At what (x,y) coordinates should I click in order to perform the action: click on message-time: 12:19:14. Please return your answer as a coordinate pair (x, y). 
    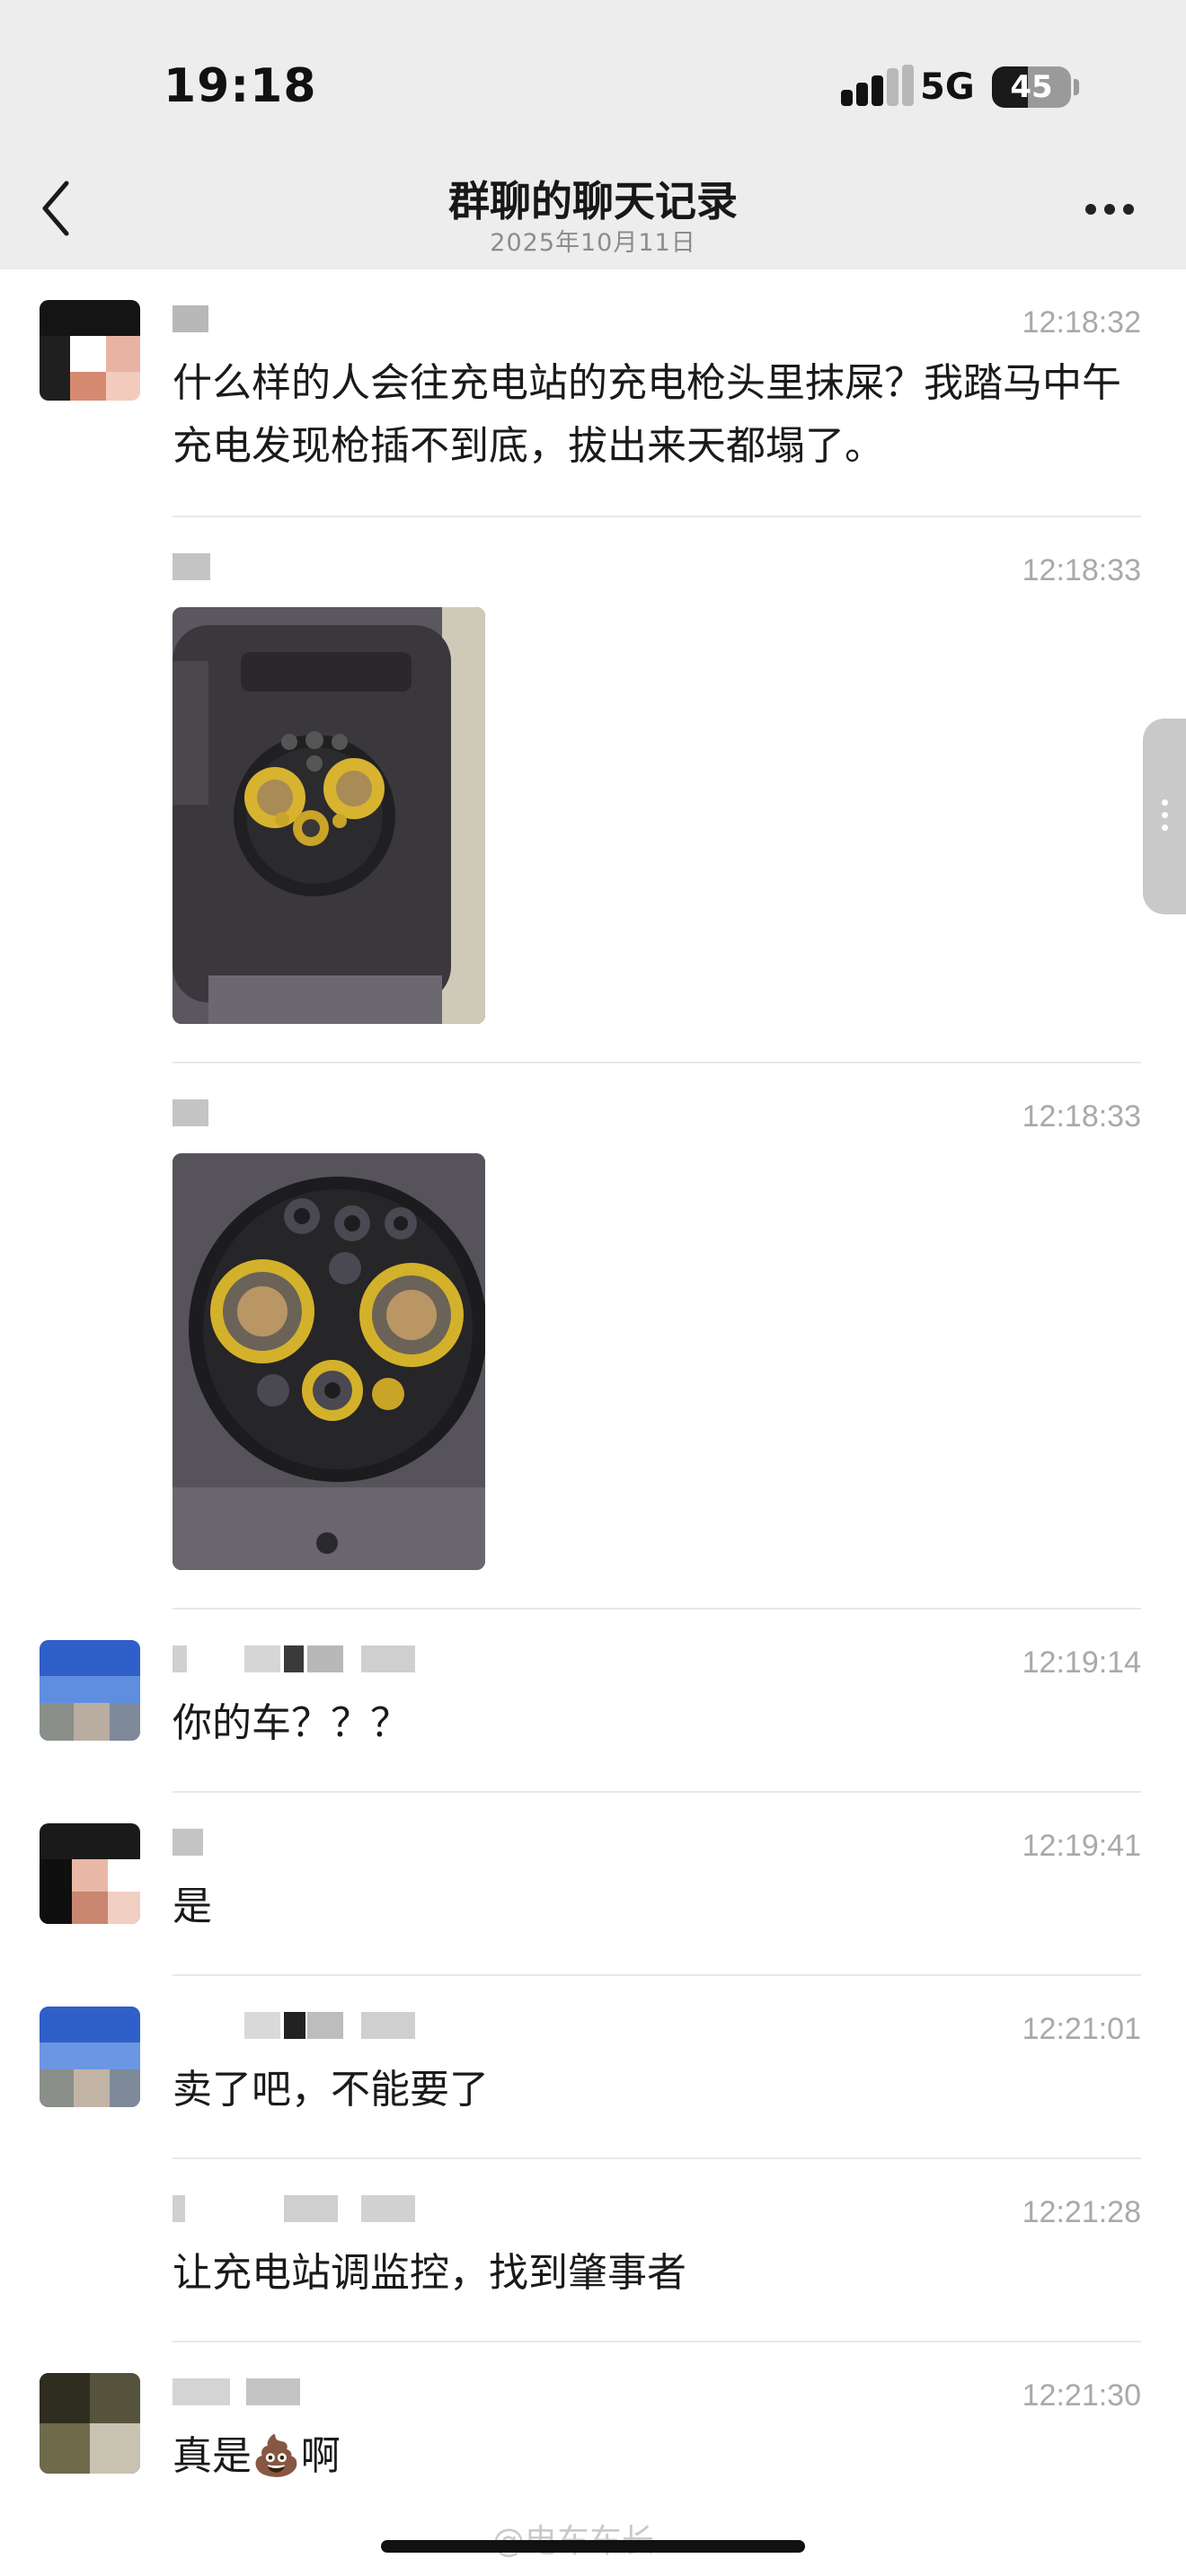
    Looking at the image, I should click on (1081, 1662).